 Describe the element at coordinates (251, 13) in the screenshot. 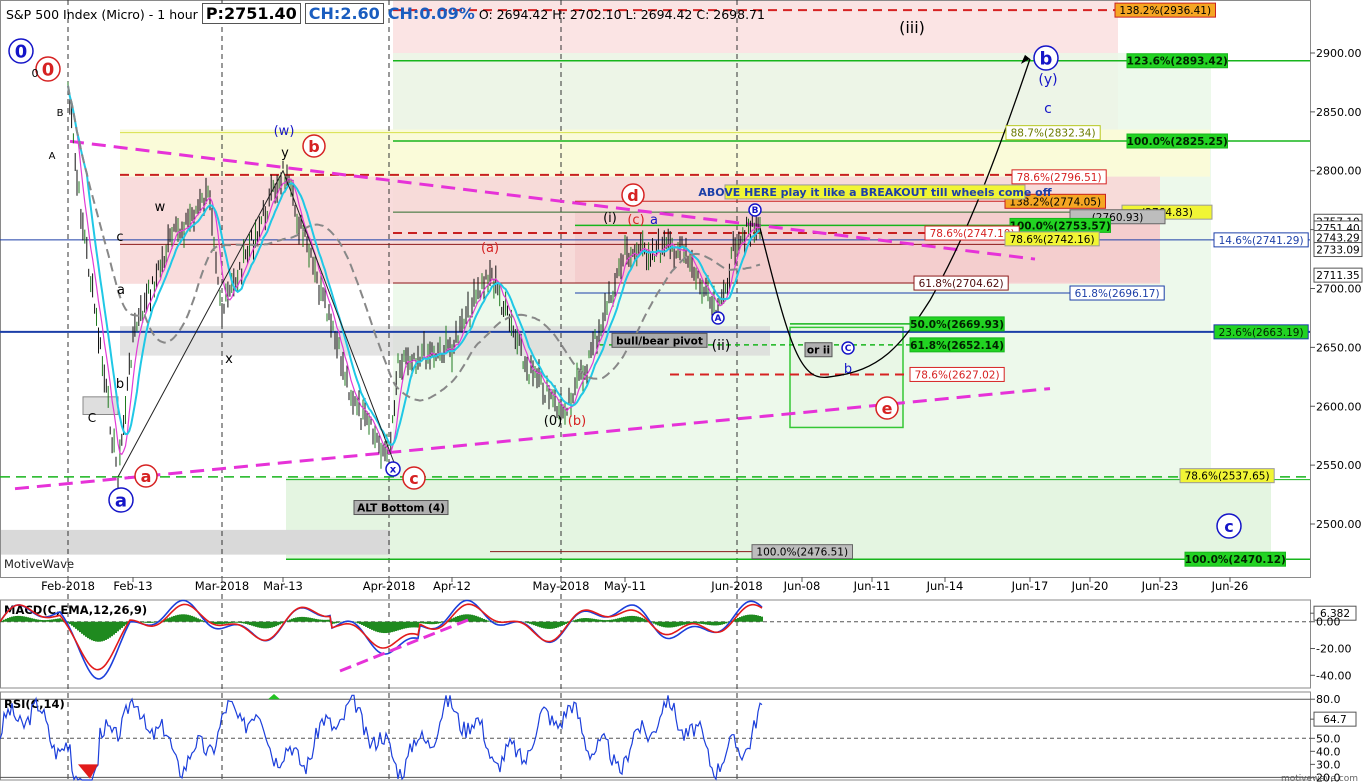

I see `last-price: P:2751.40` at that location.